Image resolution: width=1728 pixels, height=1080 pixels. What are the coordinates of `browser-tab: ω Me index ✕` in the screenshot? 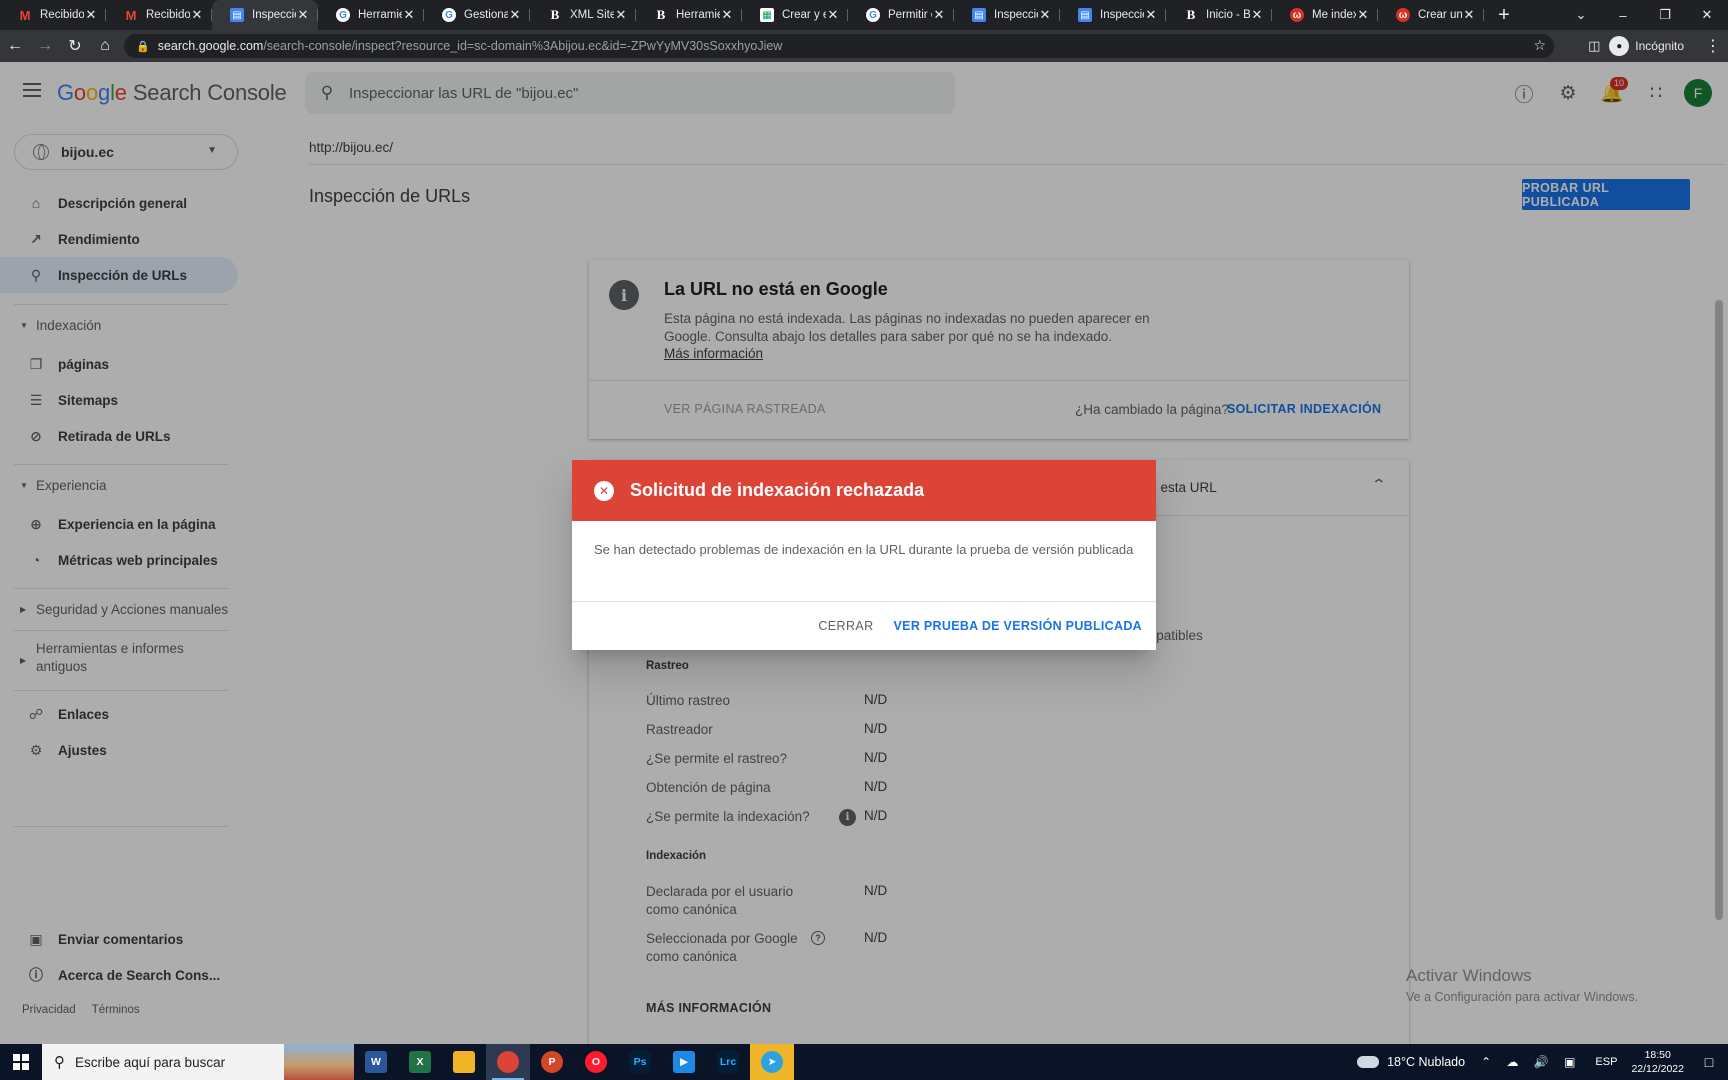 It's located at (1325, 15).